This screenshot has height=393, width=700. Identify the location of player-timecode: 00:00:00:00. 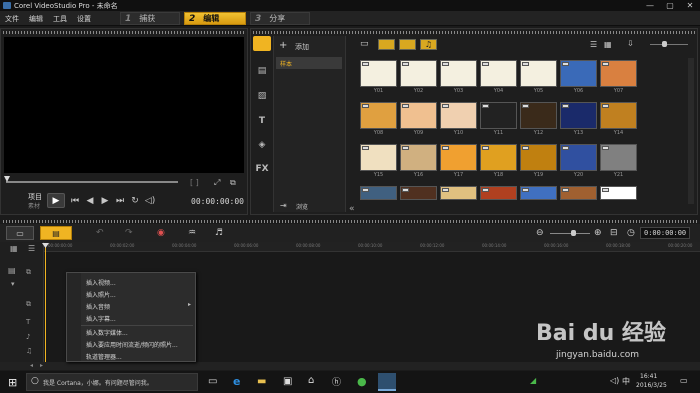
(217, 201).